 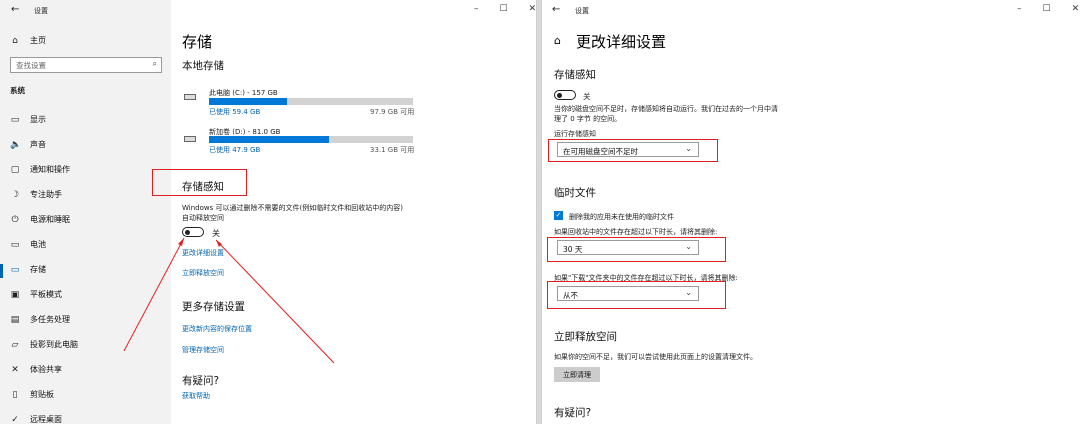 I want to click on sidebar-item-share: ✕ 体验共享, so click(x=36, y=369).